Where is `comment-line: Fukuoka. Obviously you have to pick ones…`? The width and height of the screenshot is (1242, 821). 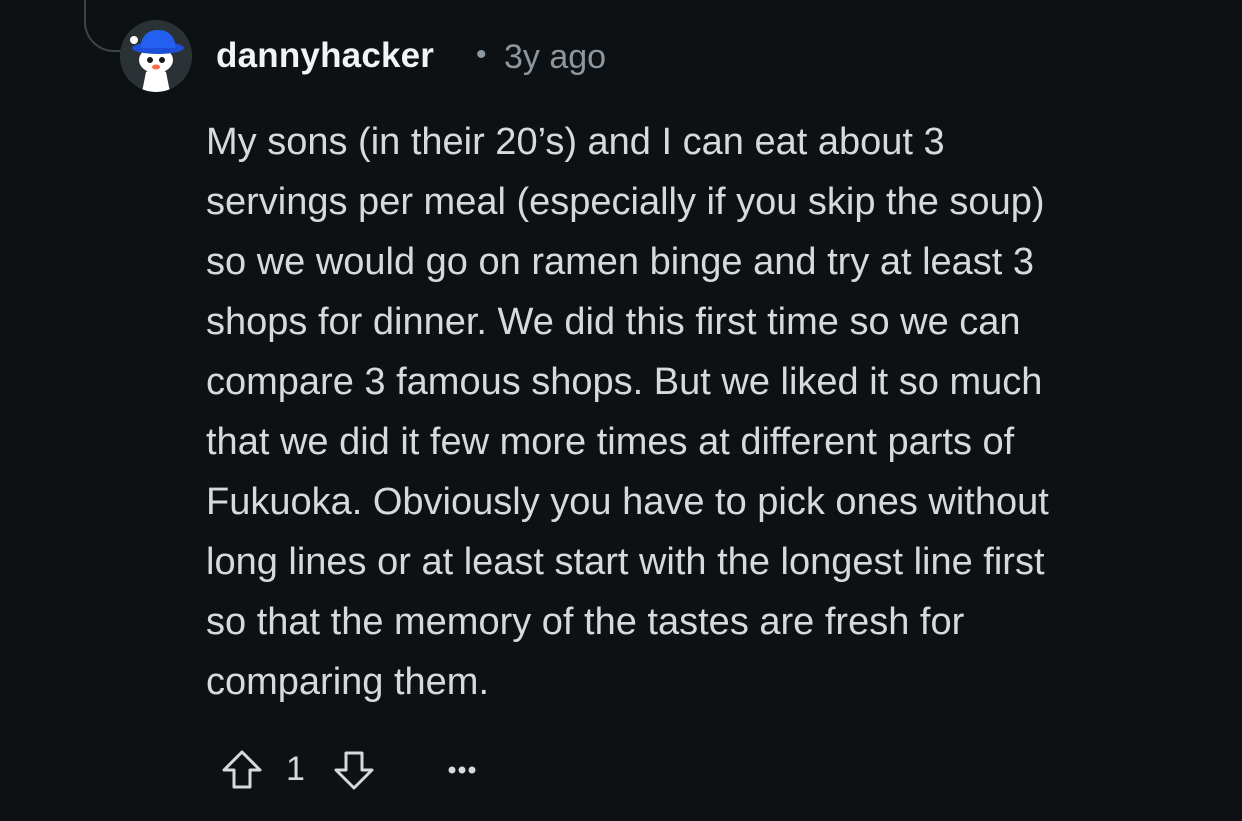
comment-line: Fukuoka. Obviously you have to pick ones… is located at coordinates (627, 502).